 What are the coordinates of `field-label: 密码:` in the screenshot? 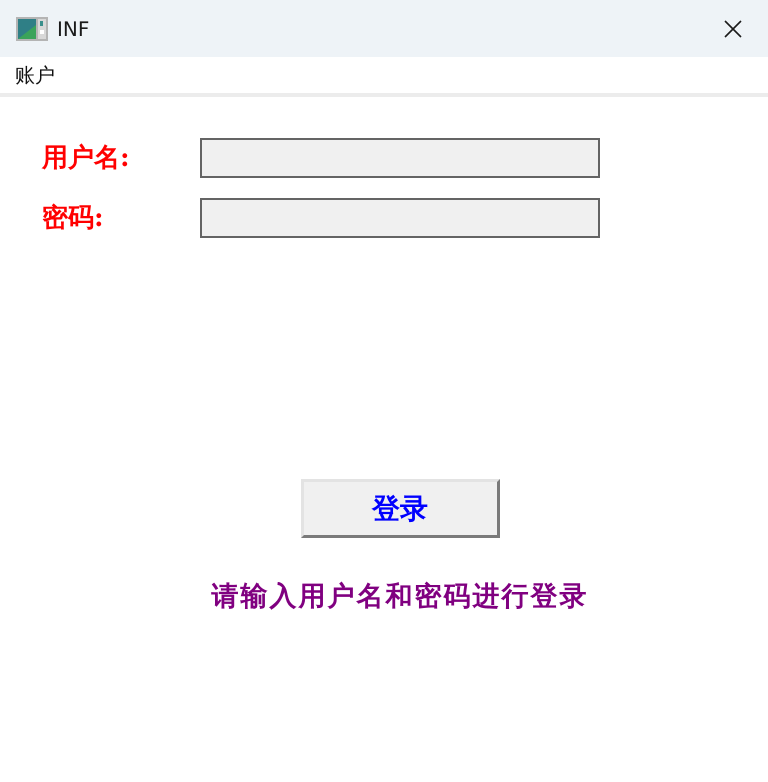 It's located at (73, 218).